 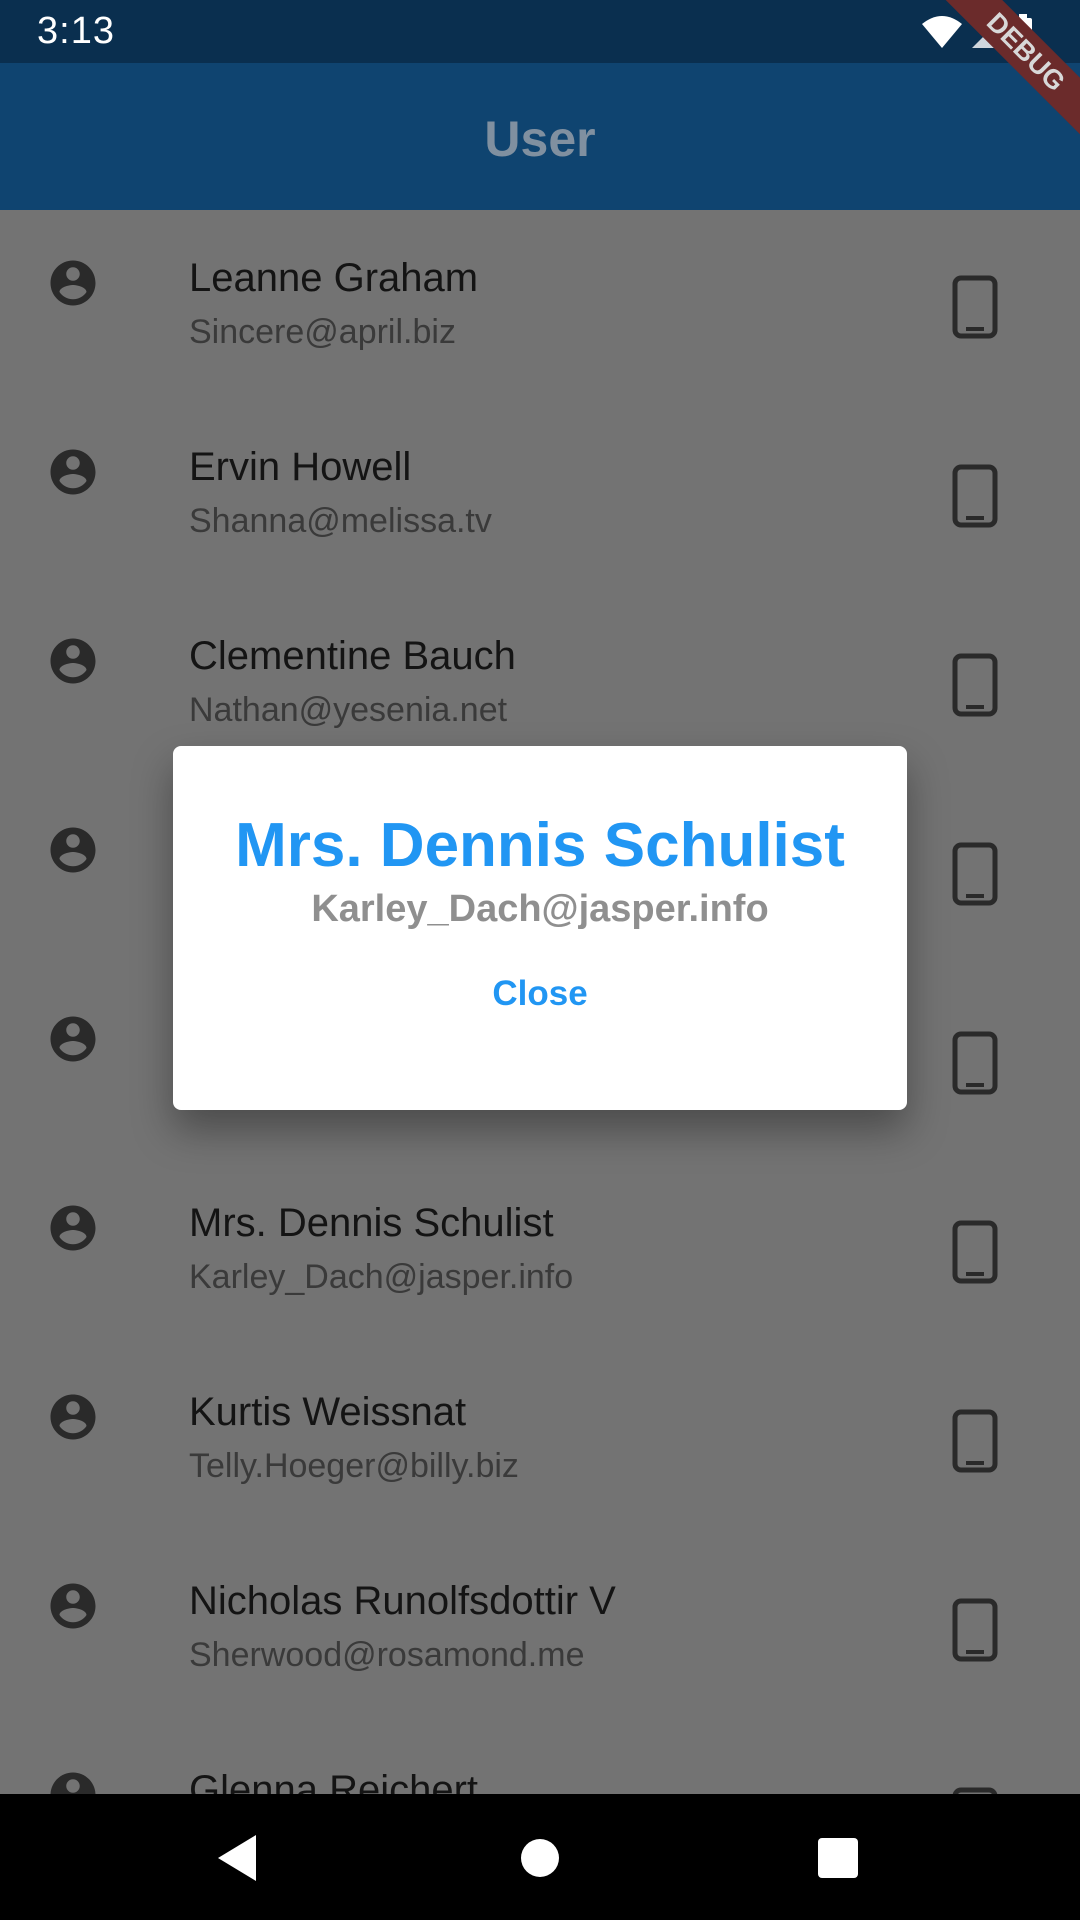 I want to click on user-name: Clementine Bauch, so click(x=352, y=656).